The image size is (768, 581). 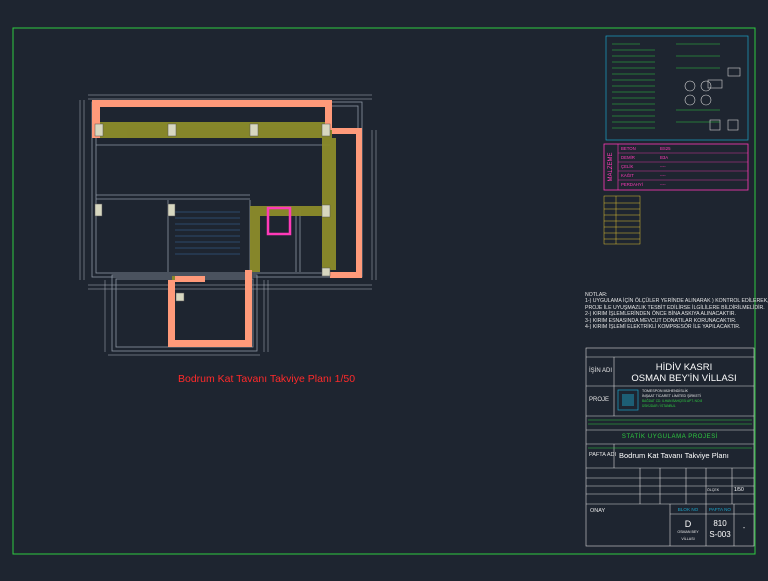 I want to click on legend-panel, so click(x=677, y=88).